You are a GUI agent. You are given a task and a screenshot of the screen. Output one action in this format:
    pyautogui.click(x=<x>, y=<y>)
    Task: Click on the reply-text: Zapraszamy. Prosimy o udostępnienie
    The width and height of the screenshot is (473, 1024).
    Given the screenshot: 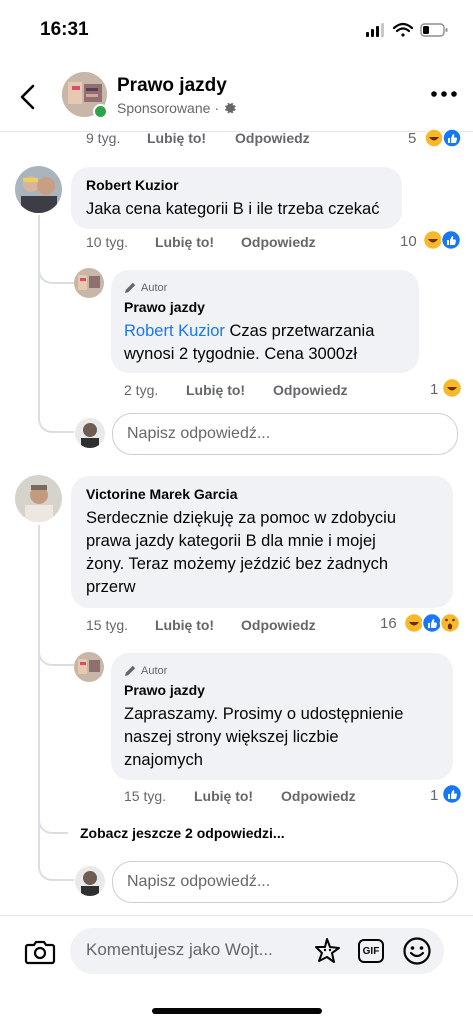 What is the action you would take?
    pyautogui.click(x=264, y=714)
    